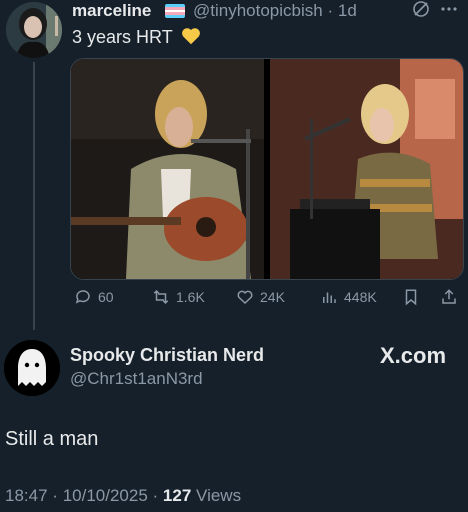  I want to click on no-edit-icon, so click(421, 11).